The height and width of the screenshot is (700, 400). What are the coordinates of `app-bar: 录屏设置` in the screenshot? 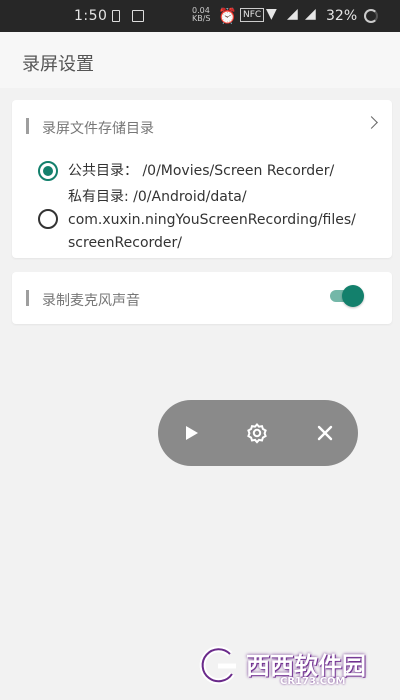 It's located at (200, 60).